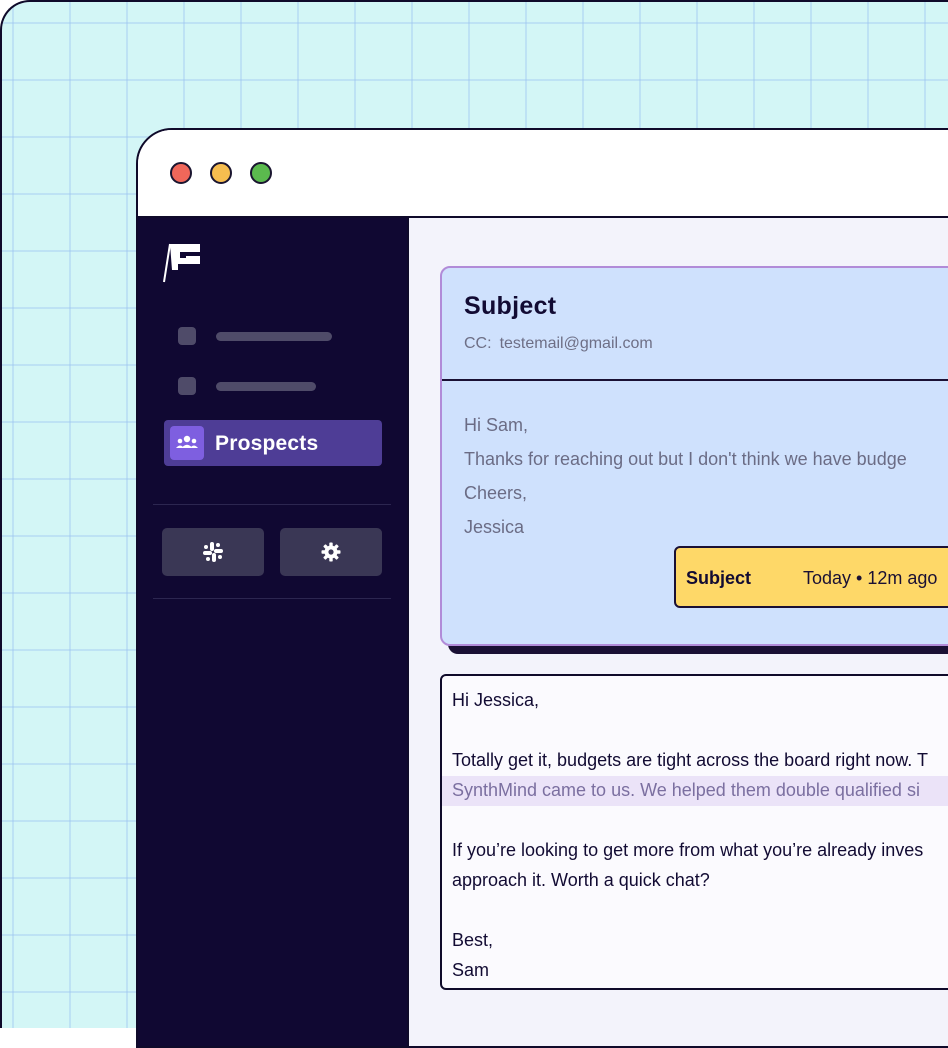 This screenshot has width=948, height=1048. Describe the element at coordinates (870, 578) in the screenshot. I see `tag-timestamp: Today • 12m ago` at that location.